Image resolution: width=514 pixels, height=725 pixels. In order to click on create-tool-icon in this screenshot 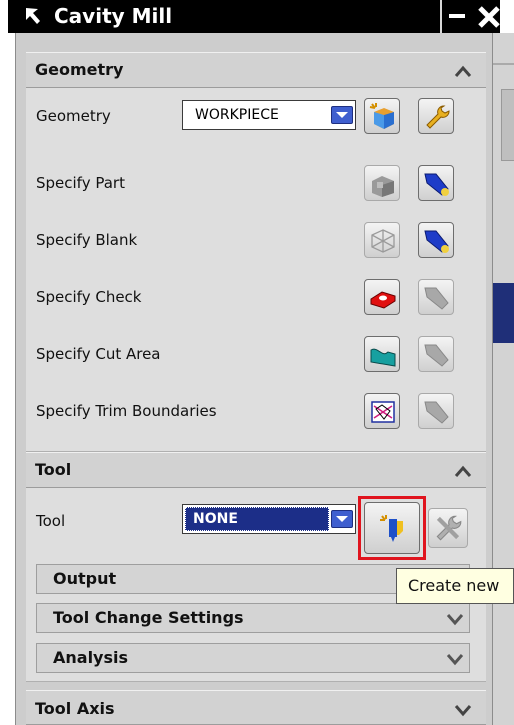, I will do `click(391, 528)`.